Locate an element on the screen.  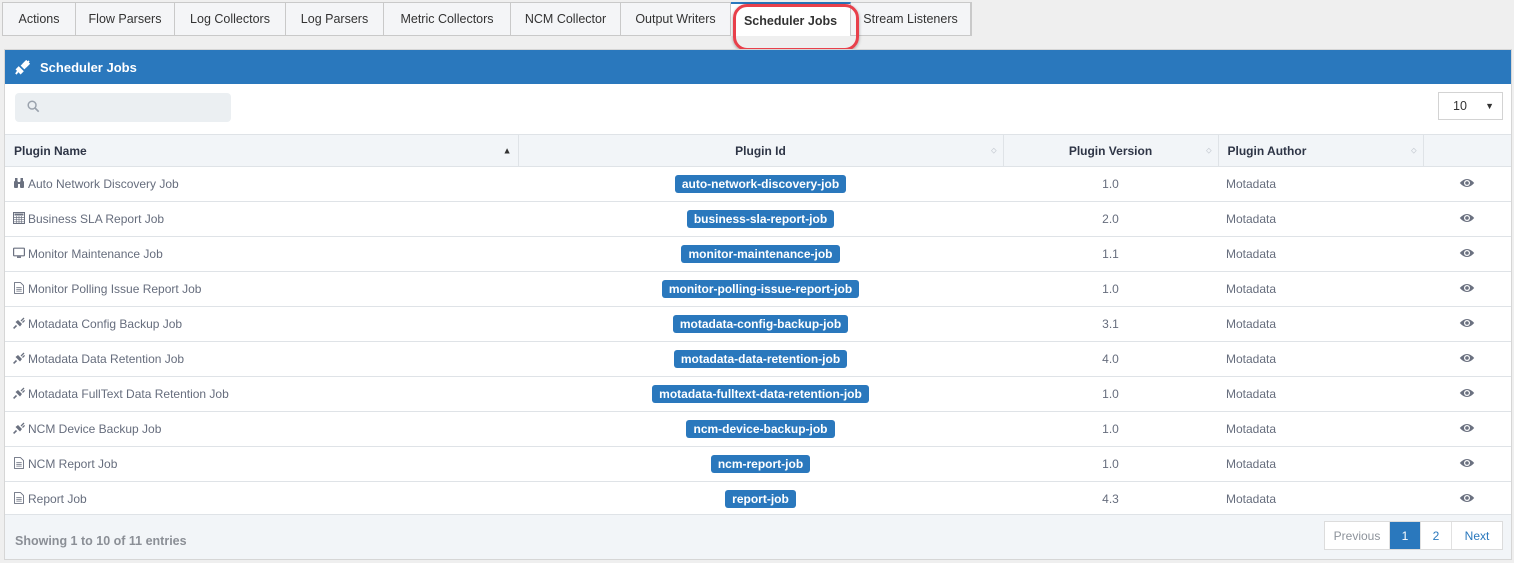
plugin-id-badge: ncm-device-backup-job is located at coordinates (760, 429).